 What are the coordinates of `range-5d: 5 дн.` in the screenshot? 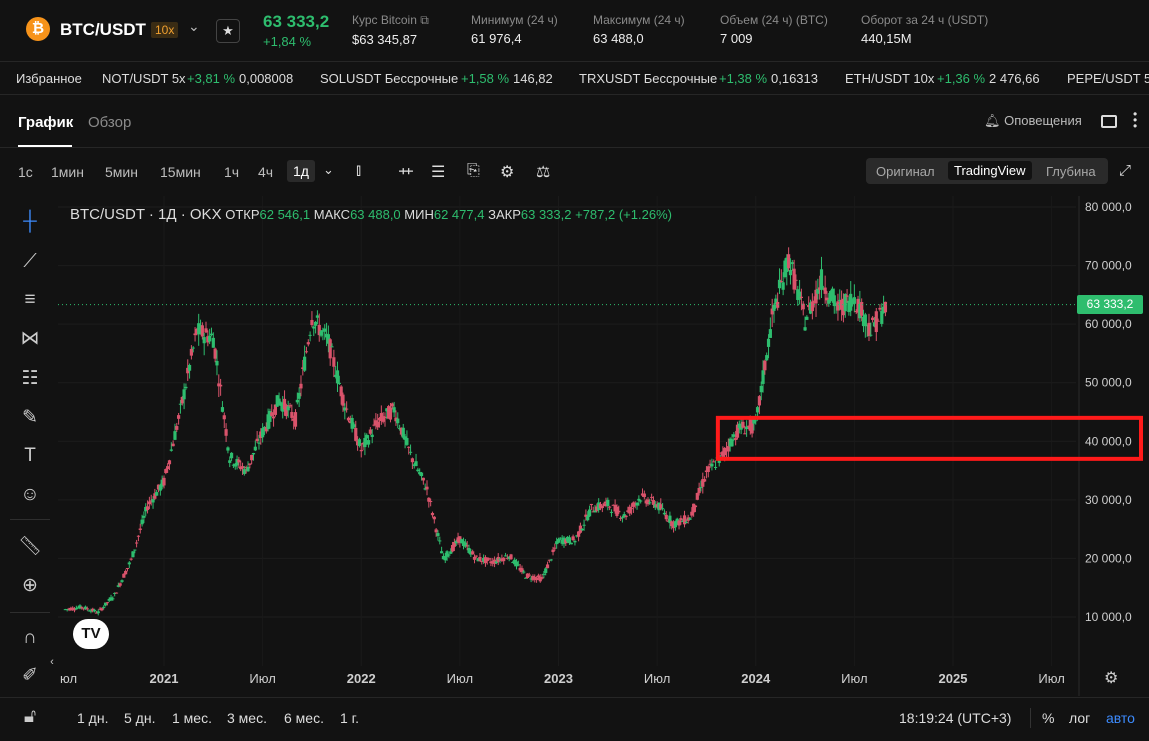 It's located at (139, 718).